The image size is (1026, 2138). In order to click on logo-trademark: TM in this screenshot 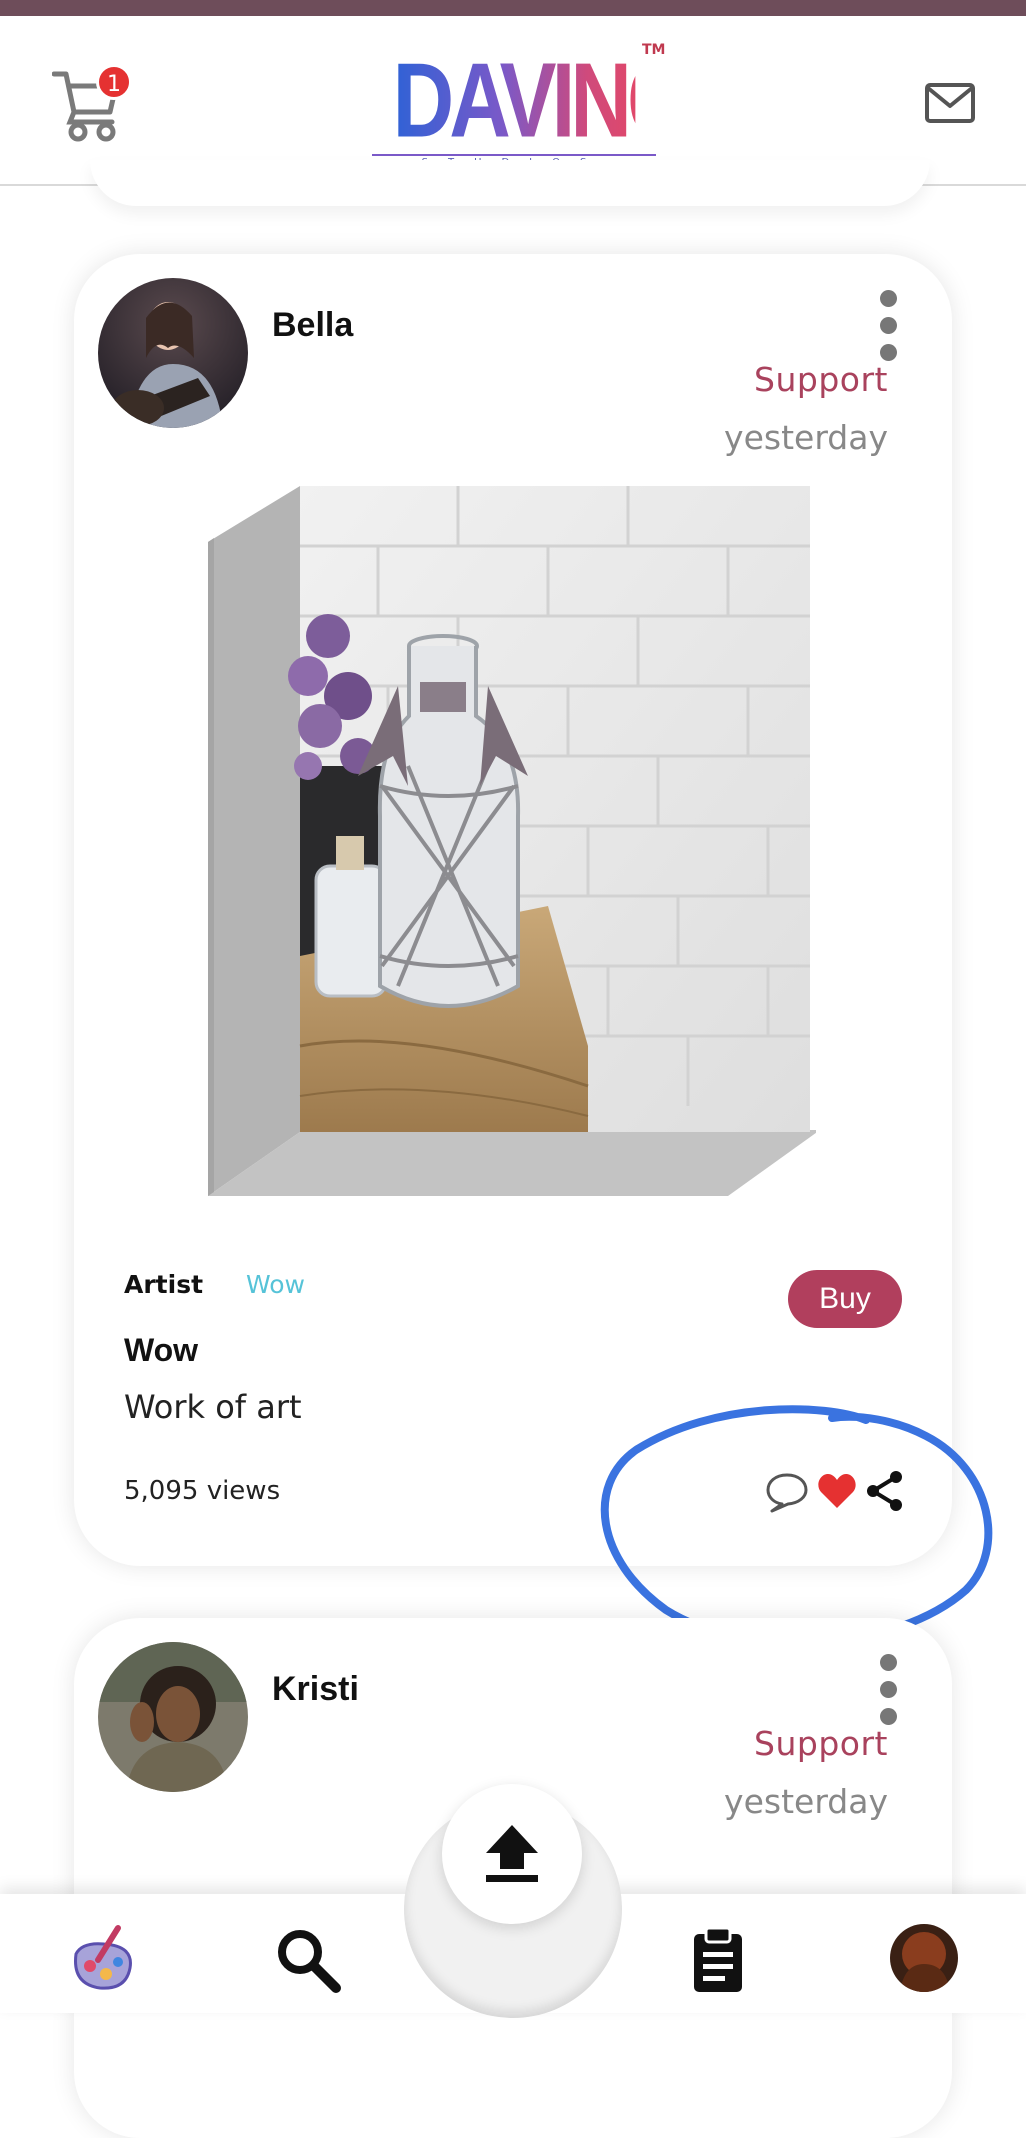, I will do `click(654, 50)`.